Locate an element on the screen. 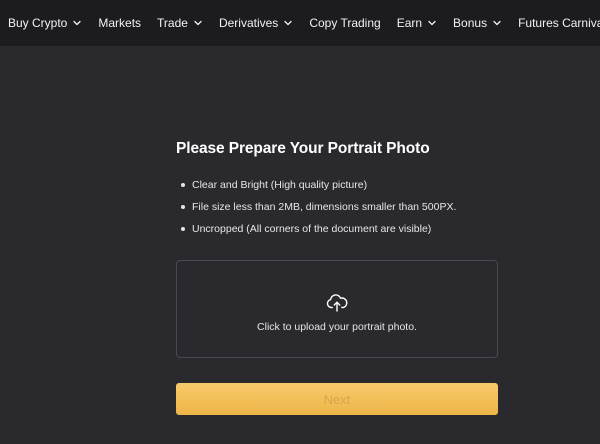 The width and height of the screenshot is (600, 444). nav-item-earn: Earn is located at coordinates (417, 23).